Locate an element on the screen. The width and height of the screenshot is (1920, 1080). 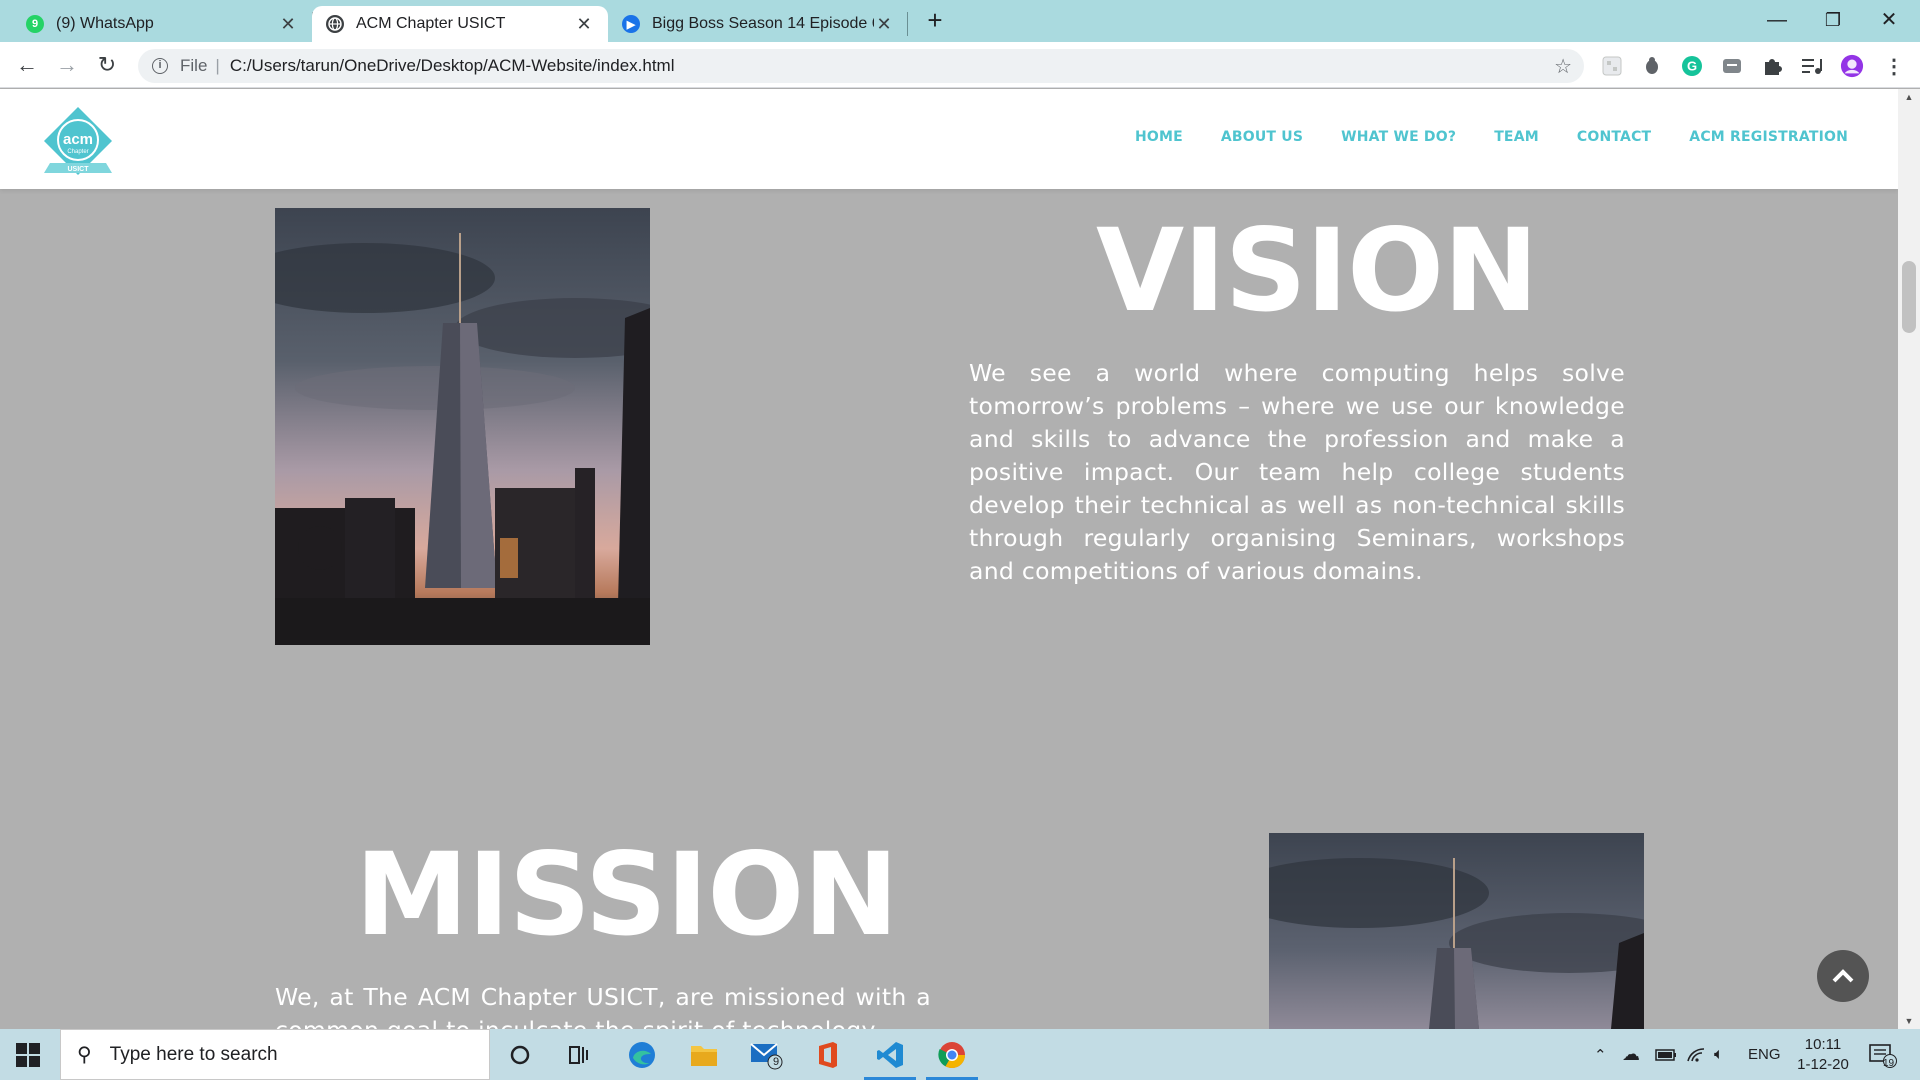
browser-menu-icon: ⋮ is located at coordinates (1894, 66).